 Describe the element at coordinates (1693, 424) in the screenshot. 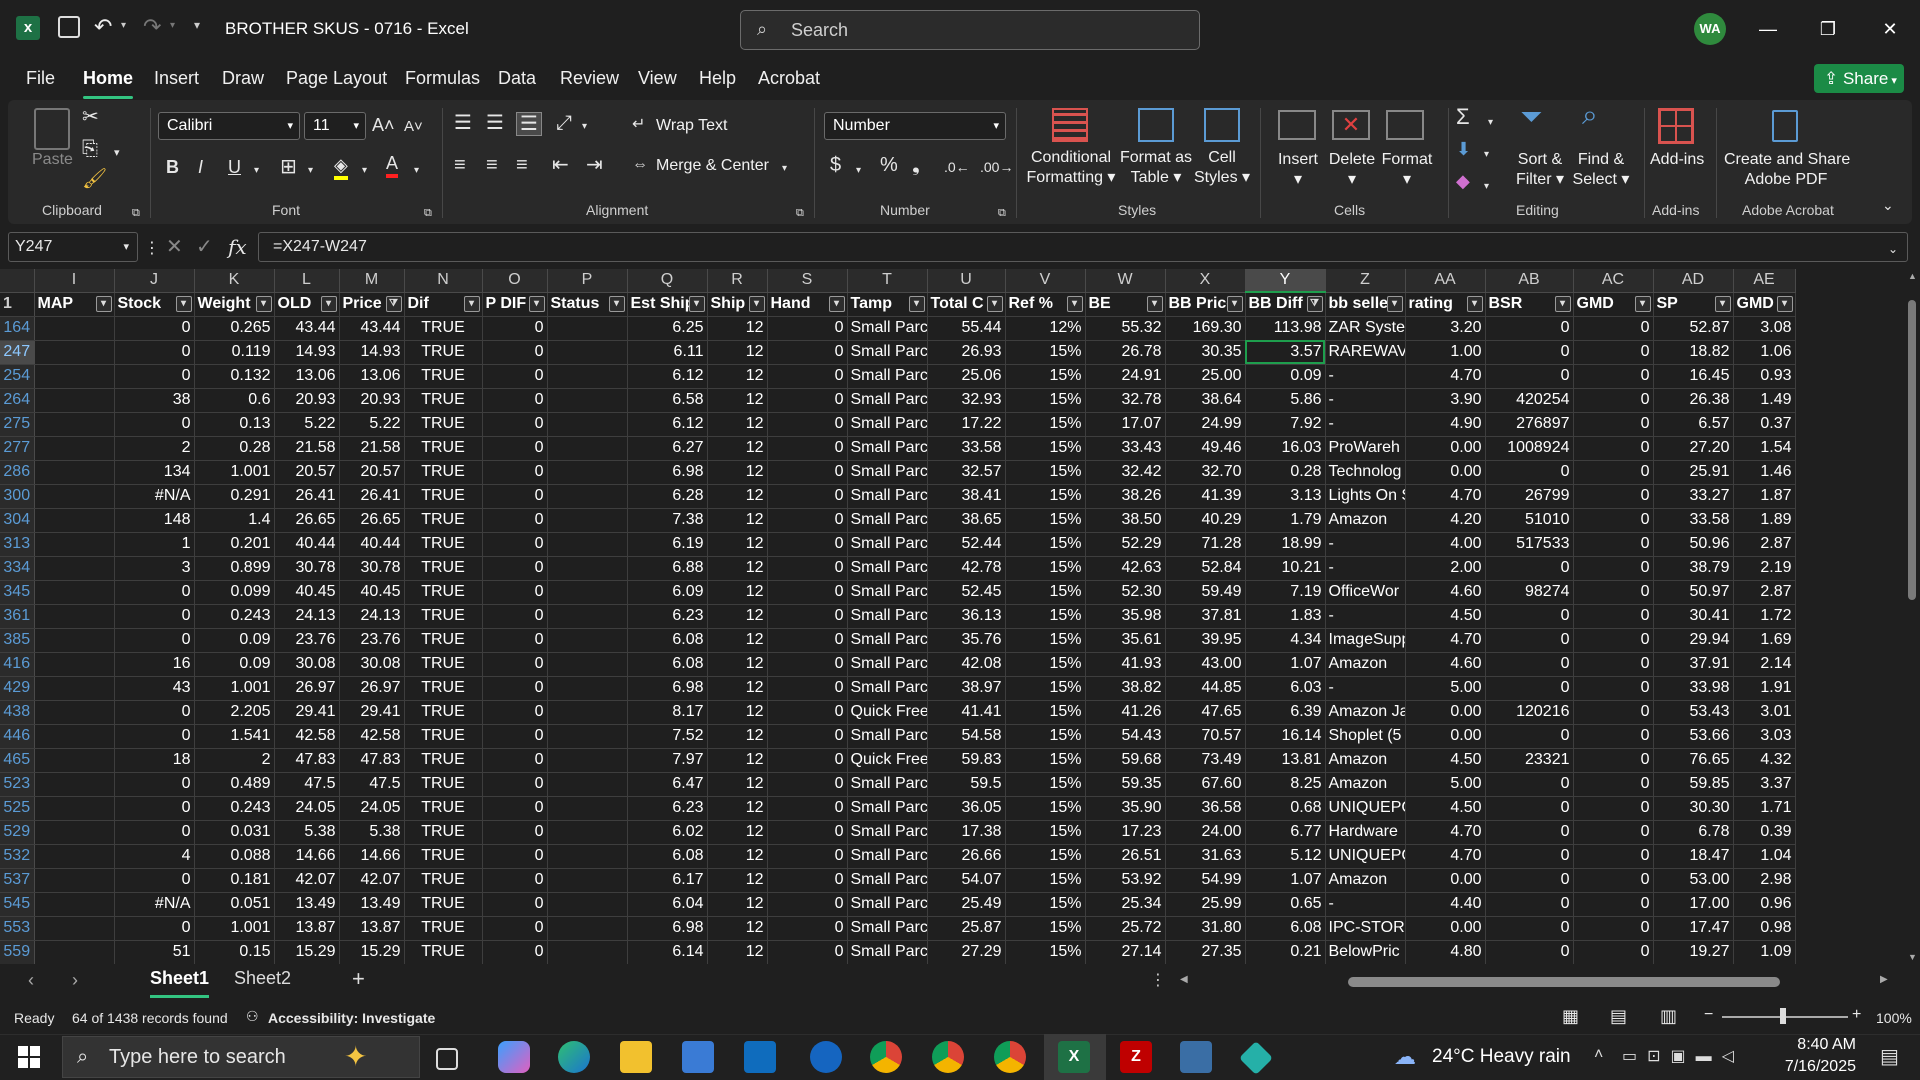

I see `cell: 6.57` at that location.